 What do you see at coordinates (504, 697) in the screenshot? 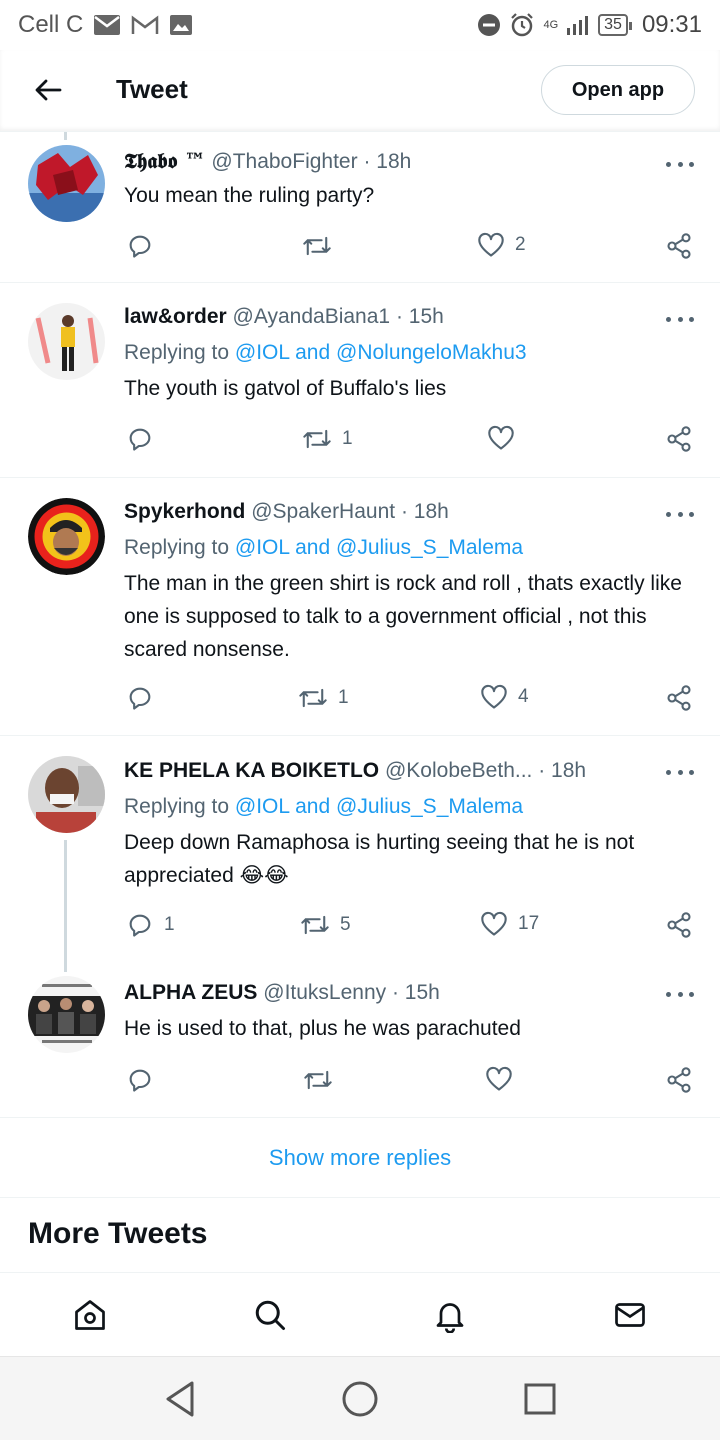
I see `like-button: 4` at bounding box center [504, 697].